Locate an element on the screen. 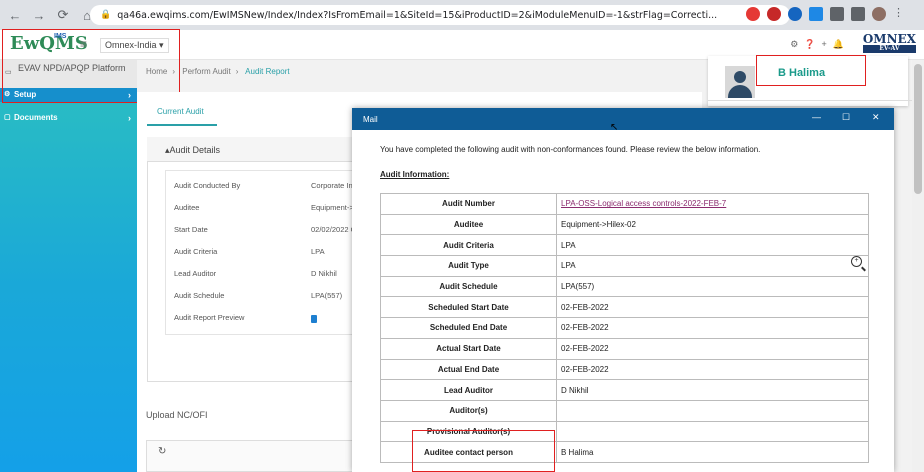 The width and height of the screenshot is (924, 472). info-label: Audit Criteria is located at coordinates (468, 245).